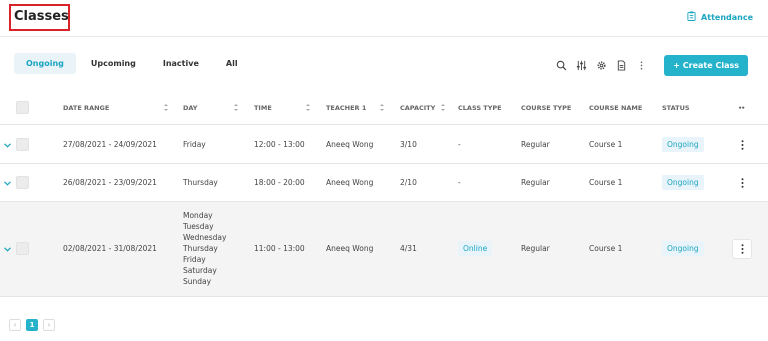 The height and width of the screenshot is (341, 768). I want to click on day-item: Tuesday, so click(198, 226).